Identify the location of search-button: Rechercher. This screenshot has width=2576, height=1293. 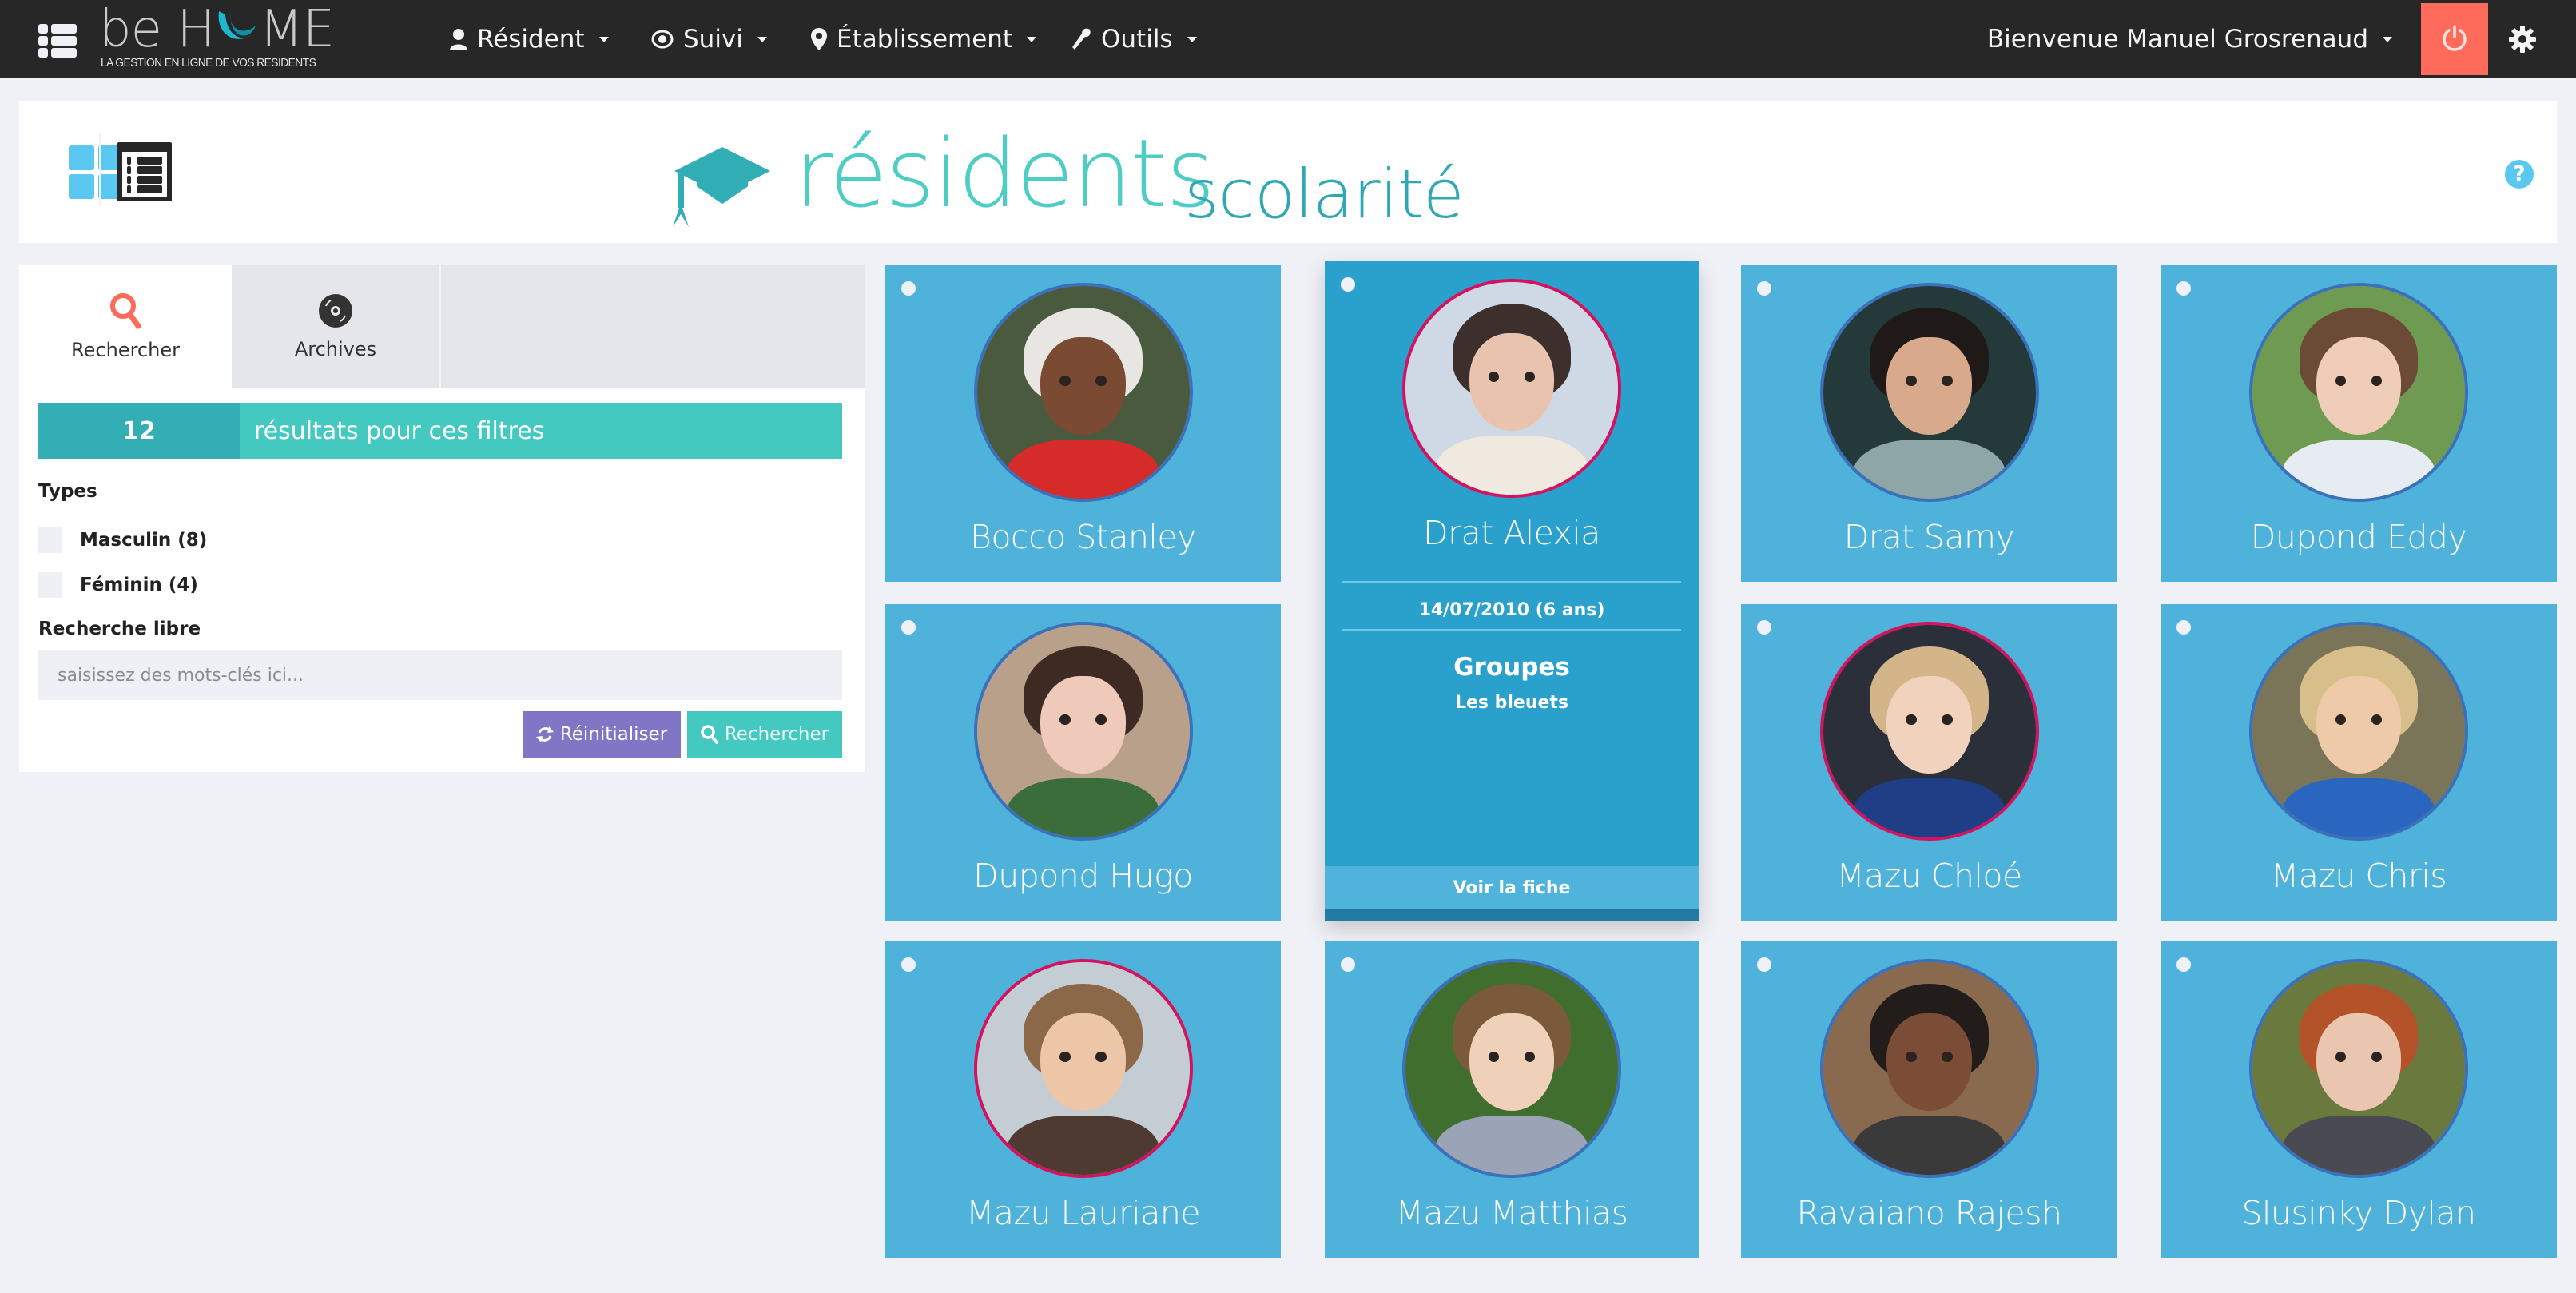
(764, 734).